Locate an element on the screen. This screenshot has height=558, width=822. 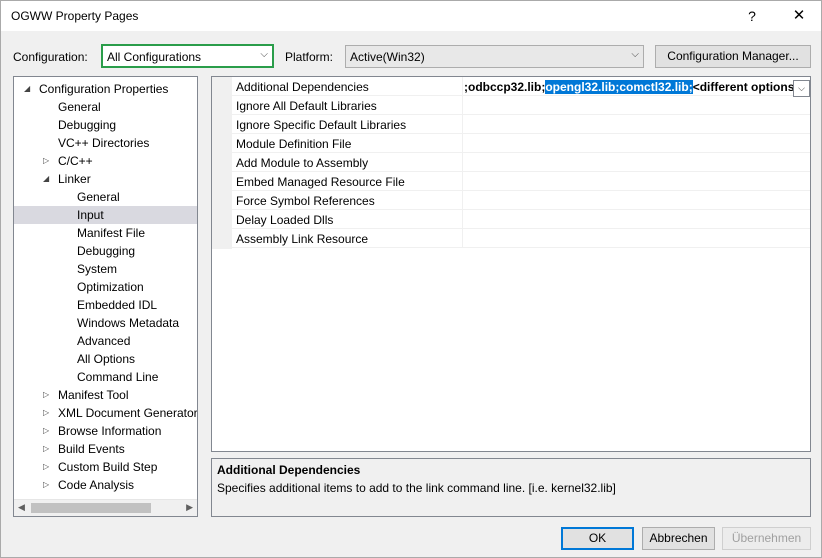
value-prefix: ;odbccp32.lib; is located at coordinates (505, 87).